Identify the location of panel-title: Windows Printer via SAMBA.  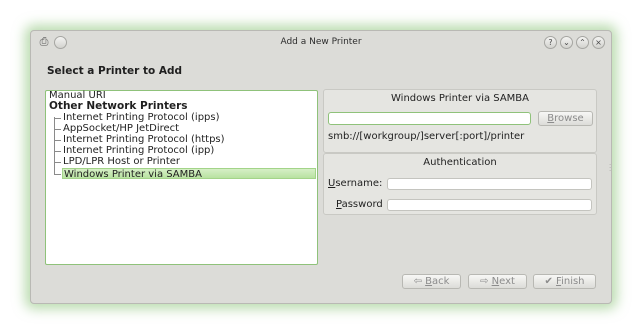
(460, 98).